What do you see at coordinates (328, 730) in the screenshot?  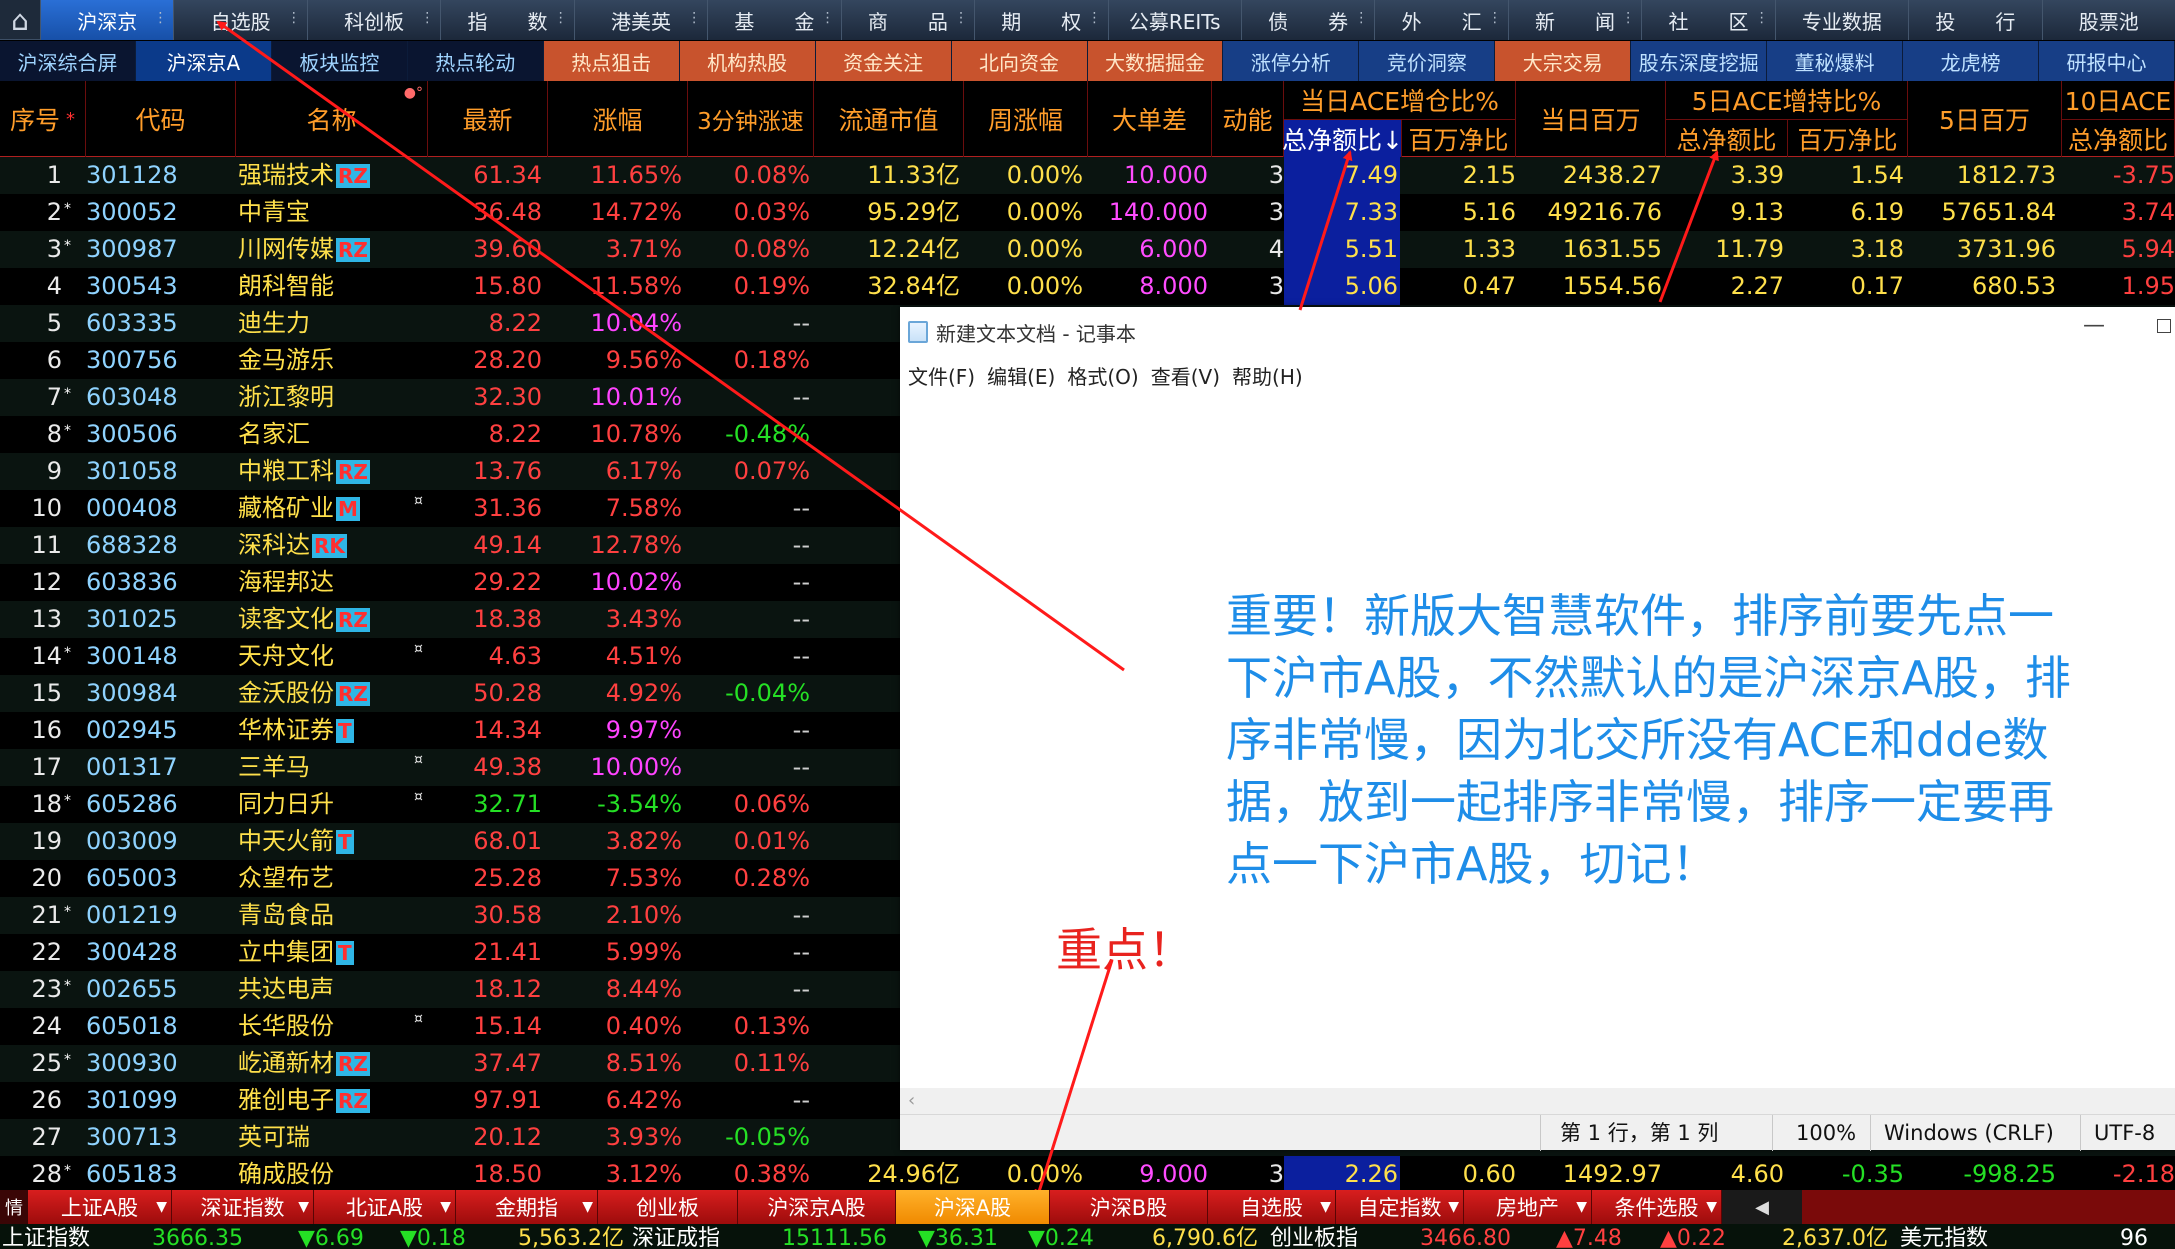 I see `stock-name: 华林证券 T` at bounding box center [328, 730].